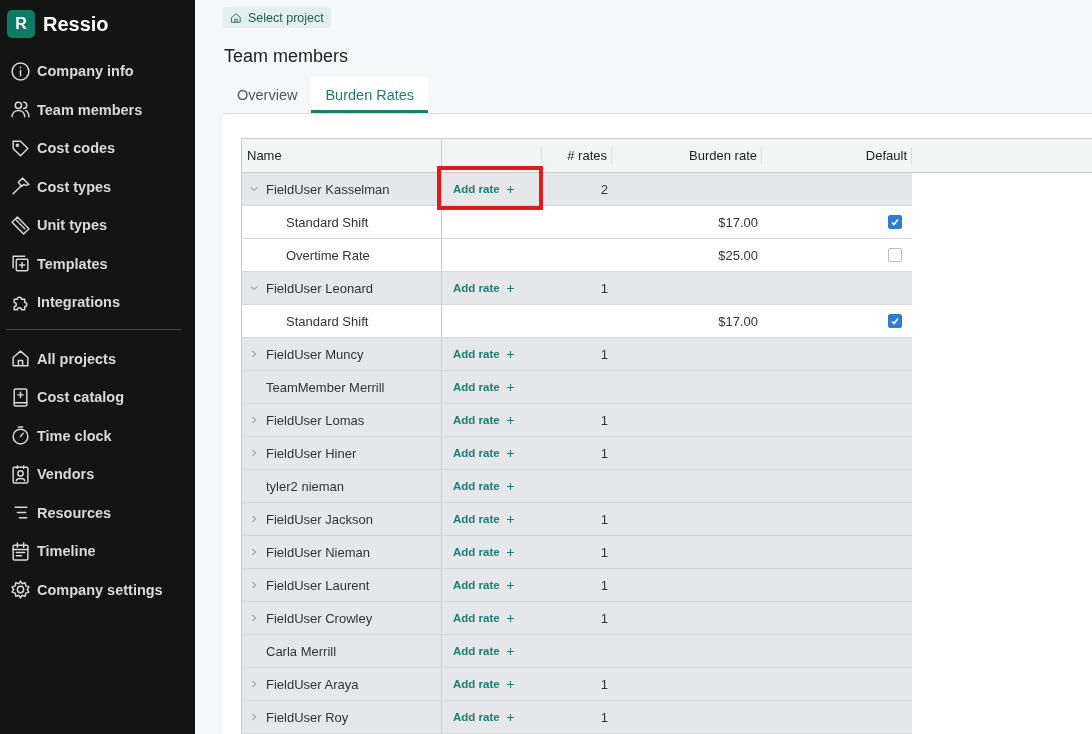 This screenshot has width=1092, height=734. What do you see at coordinates (97, 358) in the screenshot?
I see `sidebar-item: All projects` at bounding box center [97, 358].